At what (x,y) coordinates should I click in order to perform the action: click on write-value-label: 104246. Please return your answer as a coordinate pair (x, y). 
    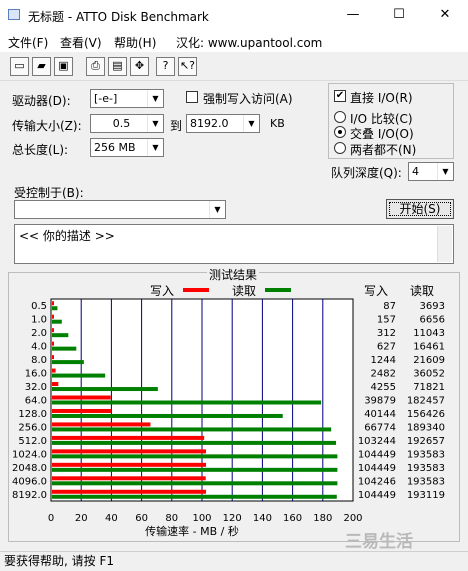
    Looking at the image, I should click on (377, 481).